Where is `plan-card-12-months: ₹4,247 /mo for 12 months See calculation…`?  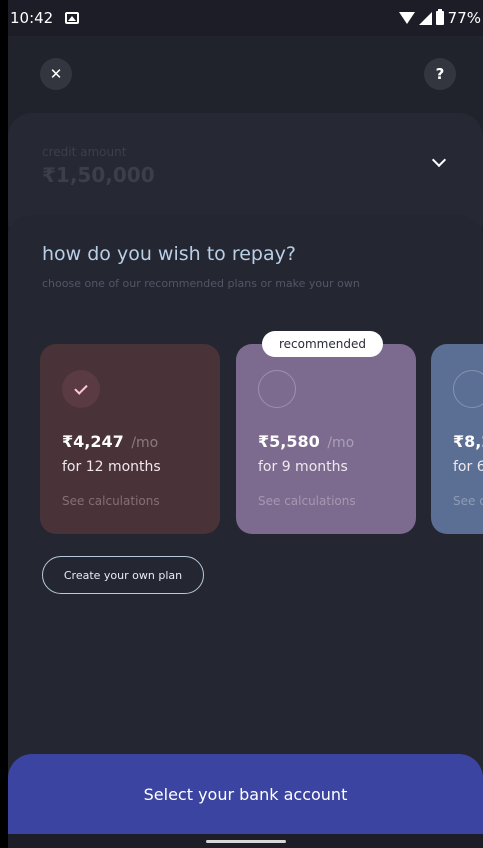
plan-card-12-months: ₹4,247 /mo for 12 months See calculation… is located at coordinates (130, 439).